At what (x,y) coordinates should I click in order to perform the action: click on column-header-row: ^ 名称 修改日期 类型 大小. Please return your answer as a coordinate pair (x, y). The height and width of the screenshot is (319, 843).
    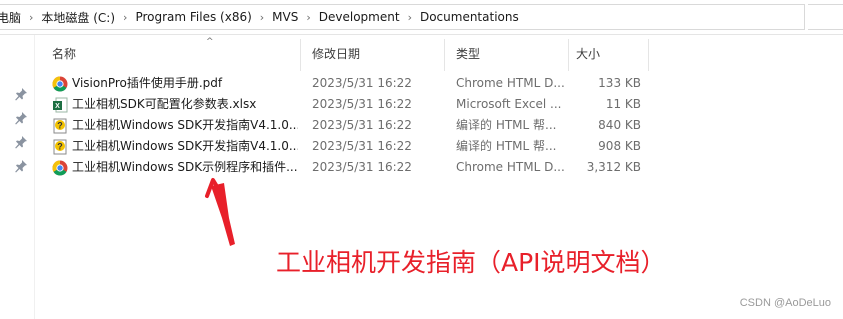
    Looking at the image, I should click on (438, 53).